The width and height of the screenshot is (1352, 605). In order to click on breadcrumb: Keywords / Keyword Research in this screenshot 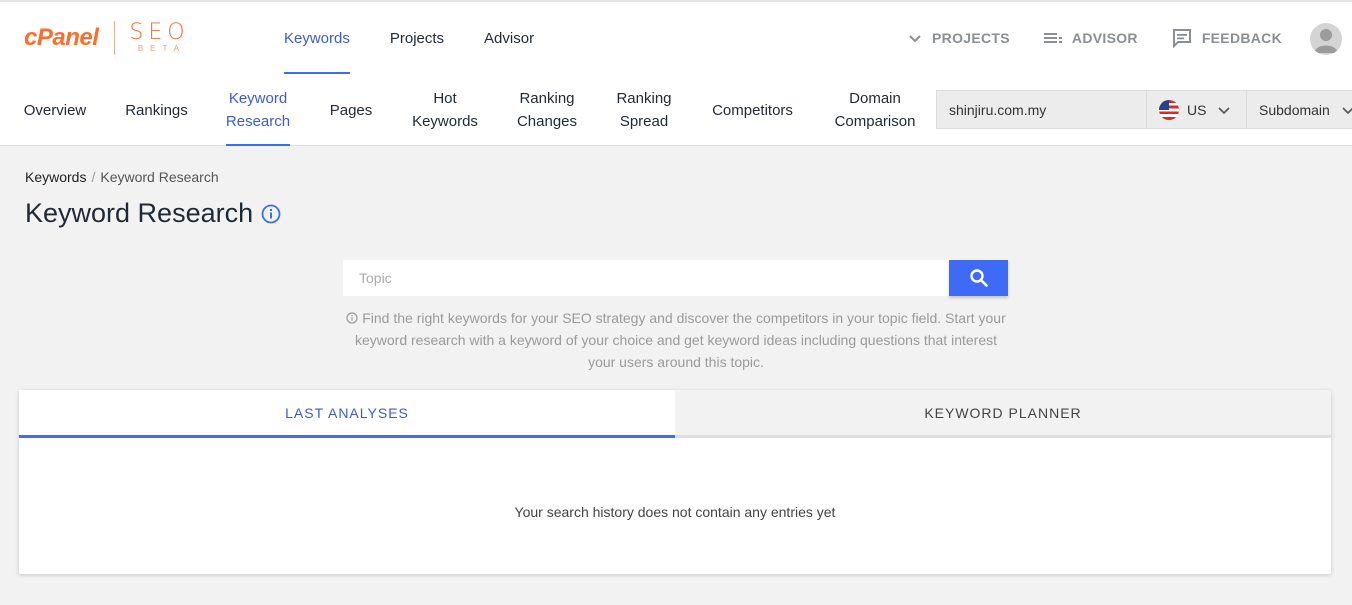, I will do `click(122, 177)`.